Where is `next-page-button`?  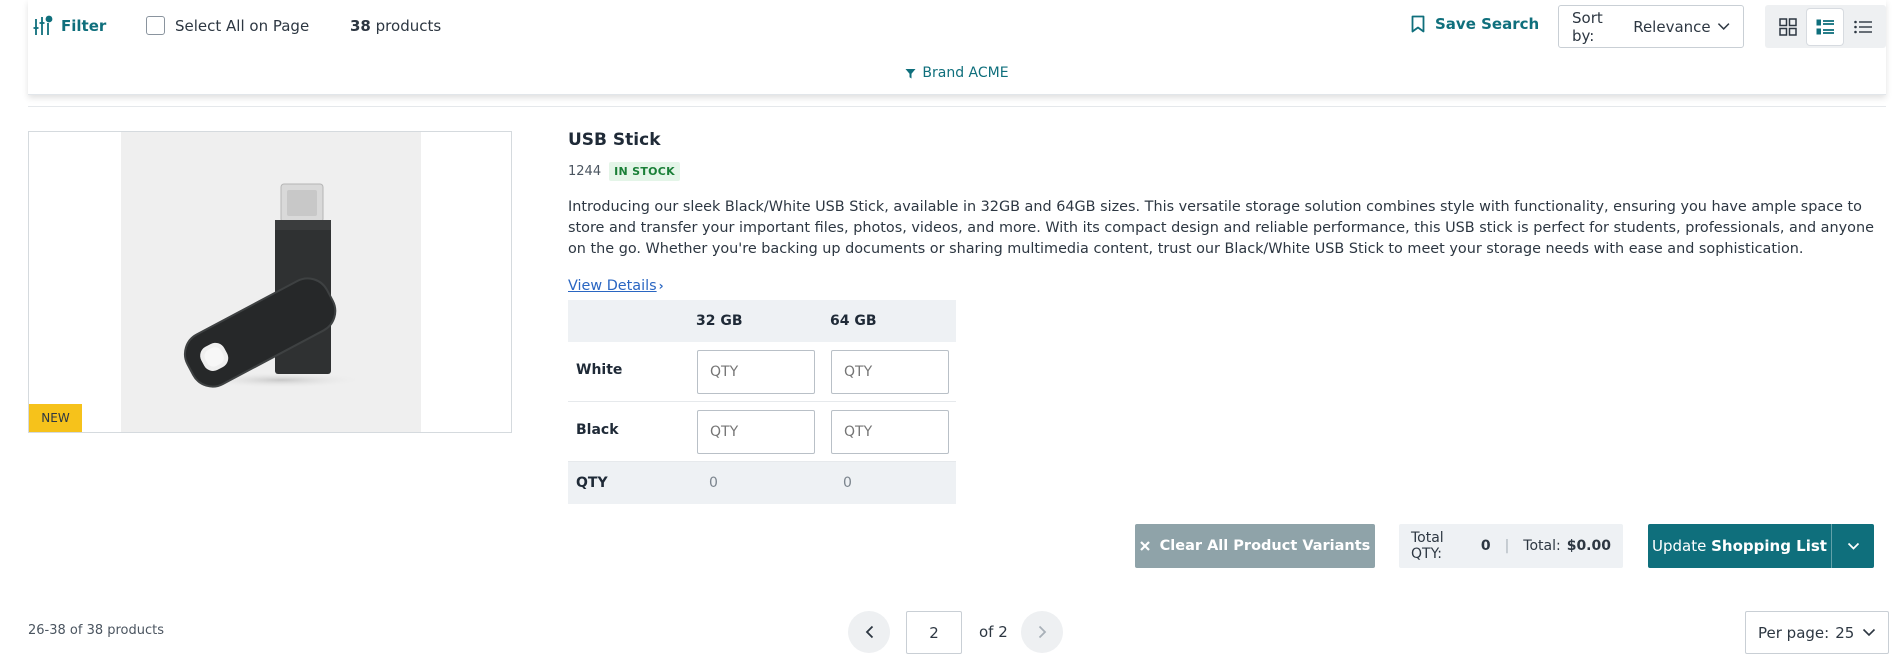
next-page-button is located at coordinates (1042, 632).